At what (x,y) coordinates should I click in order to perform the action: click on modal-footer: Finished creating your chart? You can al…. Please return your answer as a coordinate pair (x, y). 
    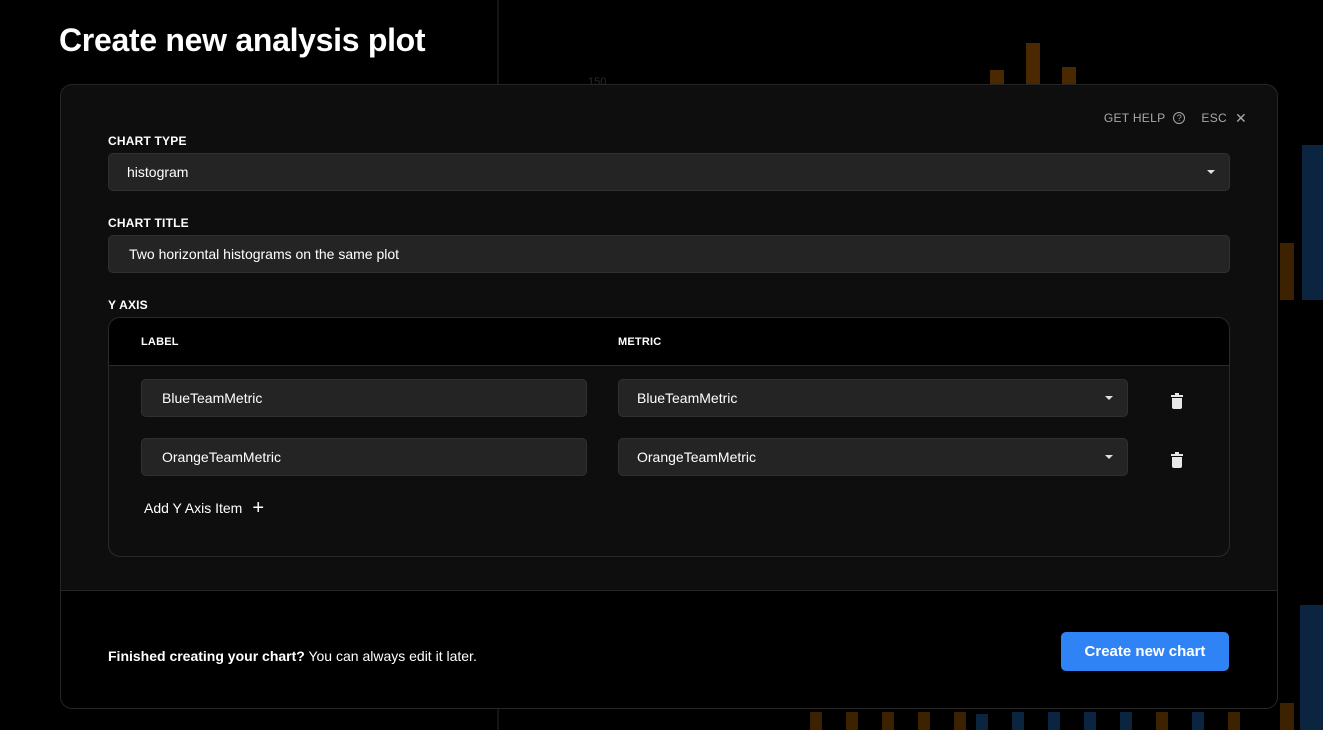
    Looking at the image, I should click on (669, 649).